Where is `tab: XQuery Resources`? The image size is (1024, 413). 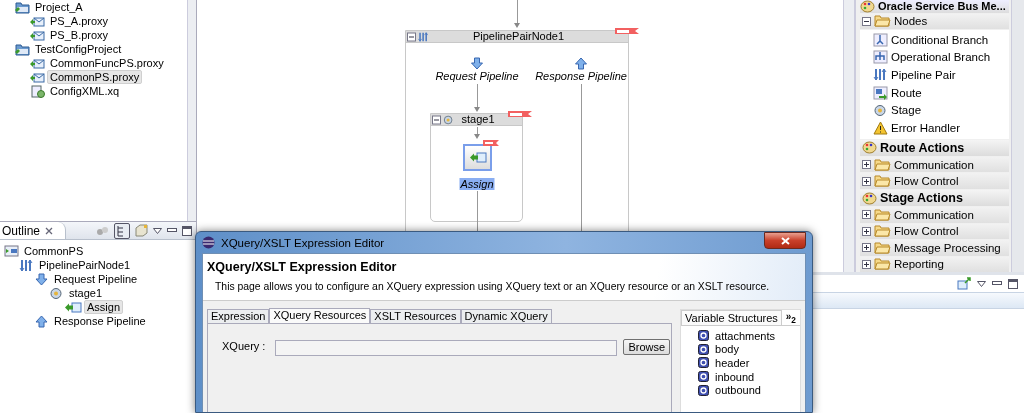
tab: XQuery Resources is located at coordinates (320, 315).